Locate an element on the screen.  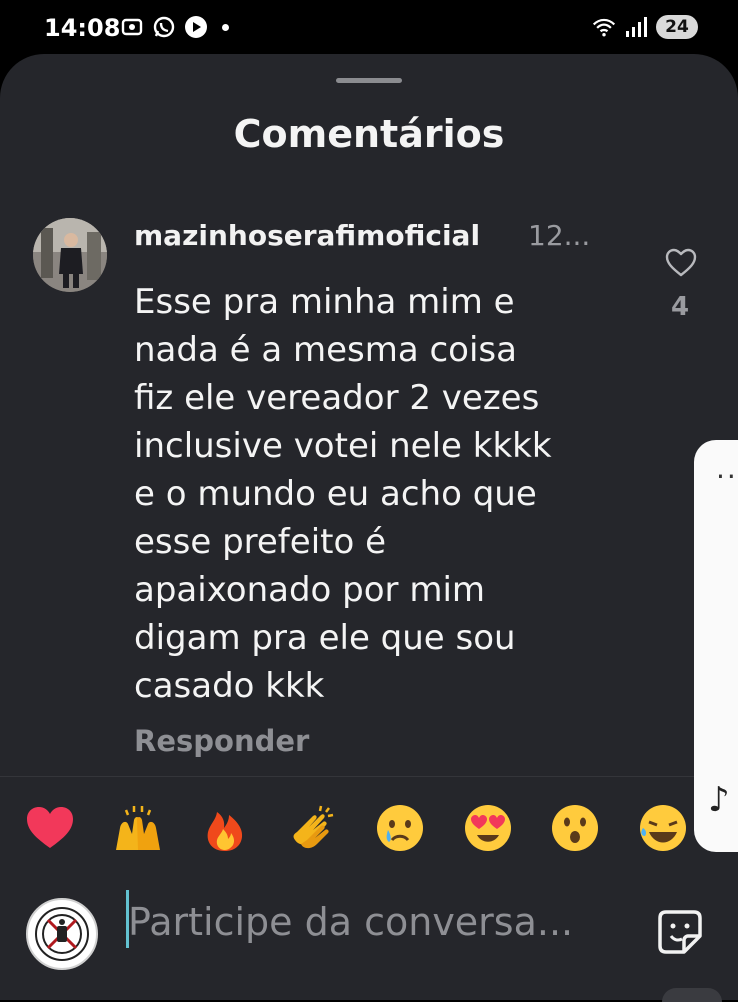
heart-outline-icon is located at coordinates (681, 262).